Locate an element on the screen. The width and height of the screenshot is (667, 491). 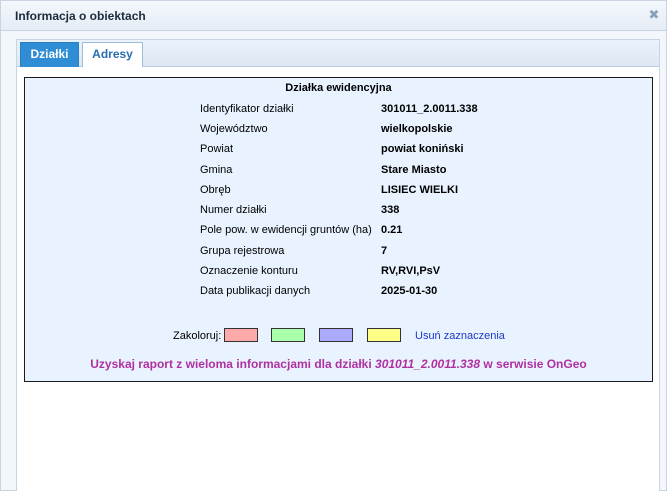
attribute-row: Data publikacji danych 2025-01-30 is located at coordinates (338, 293).